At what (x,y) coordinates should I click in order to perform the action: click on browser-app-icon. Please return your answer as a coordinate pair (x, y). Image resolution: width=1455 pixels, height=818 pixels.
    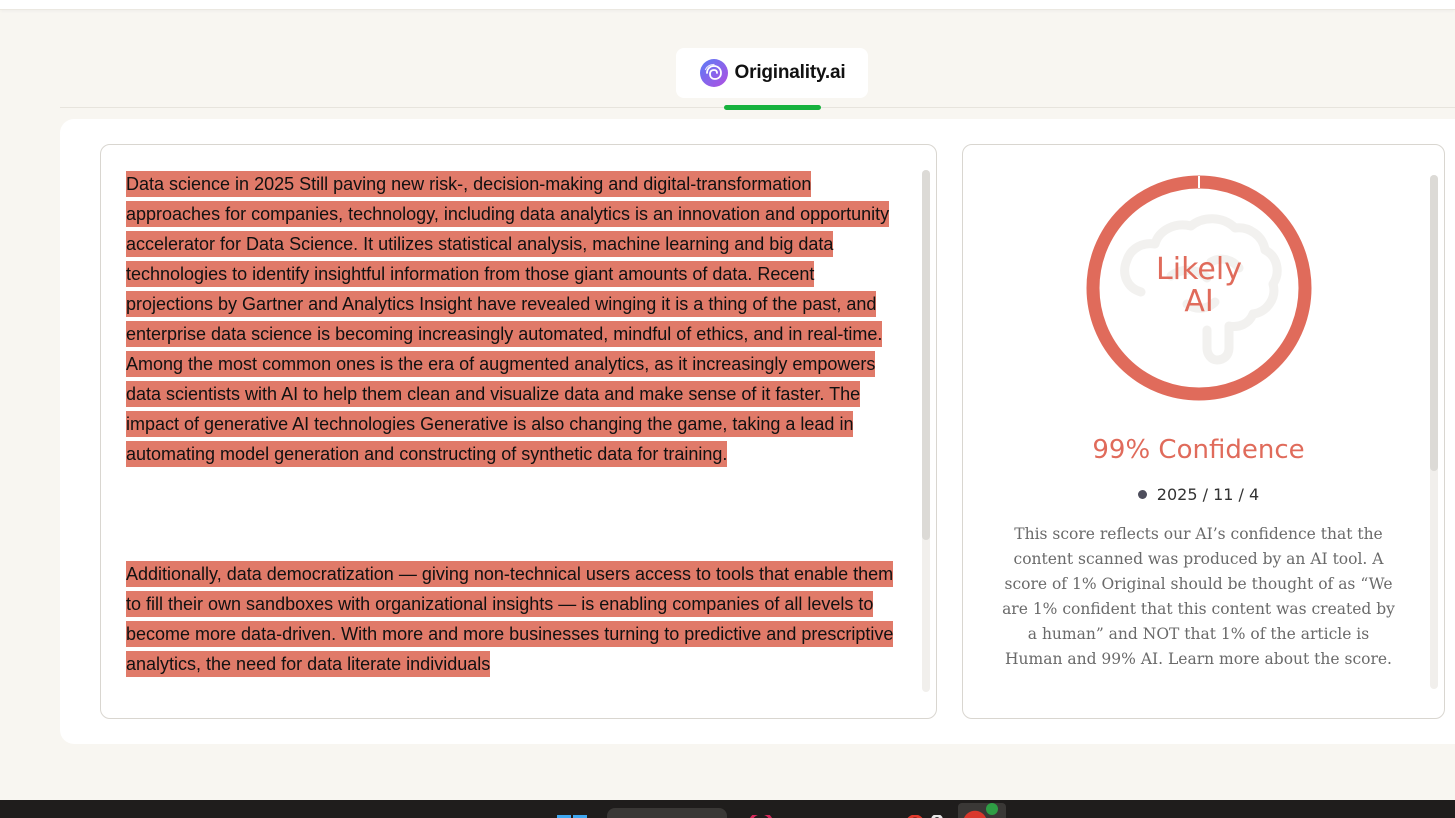
    Looking at the image, I should click on (761, 813).